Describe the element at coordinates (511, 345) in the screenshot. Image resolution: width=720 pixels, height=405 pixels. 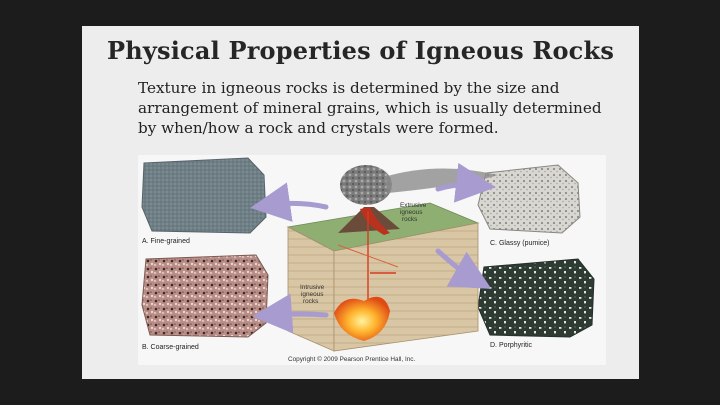
I see `label-porphyritic: D. Porphyritic` at that location.